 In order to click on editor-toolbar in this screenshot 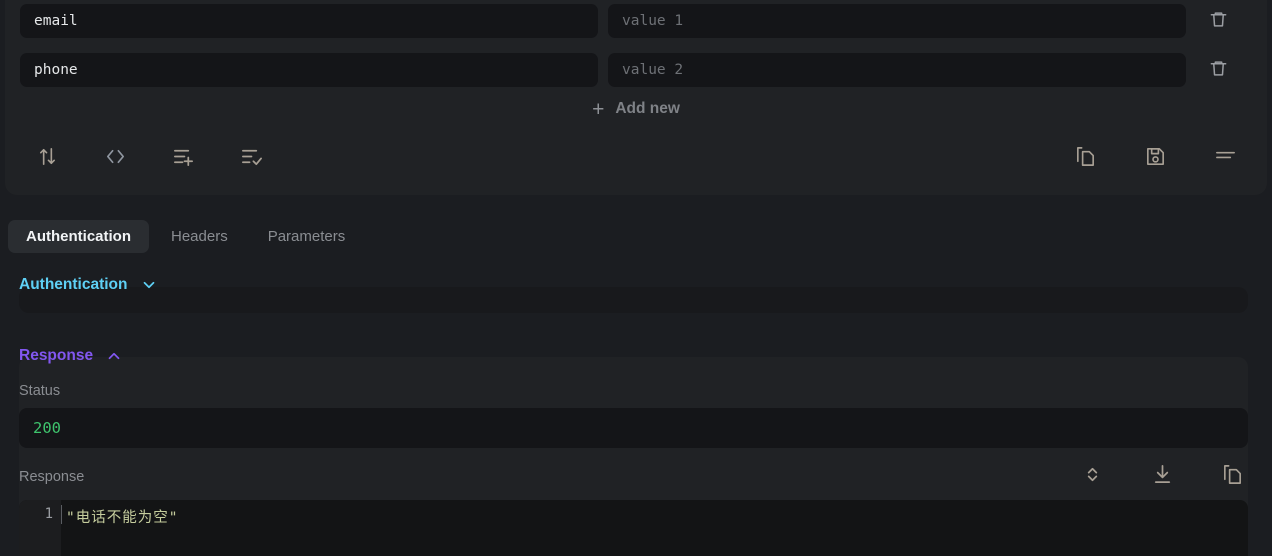, I will do `click(636, 158)`.